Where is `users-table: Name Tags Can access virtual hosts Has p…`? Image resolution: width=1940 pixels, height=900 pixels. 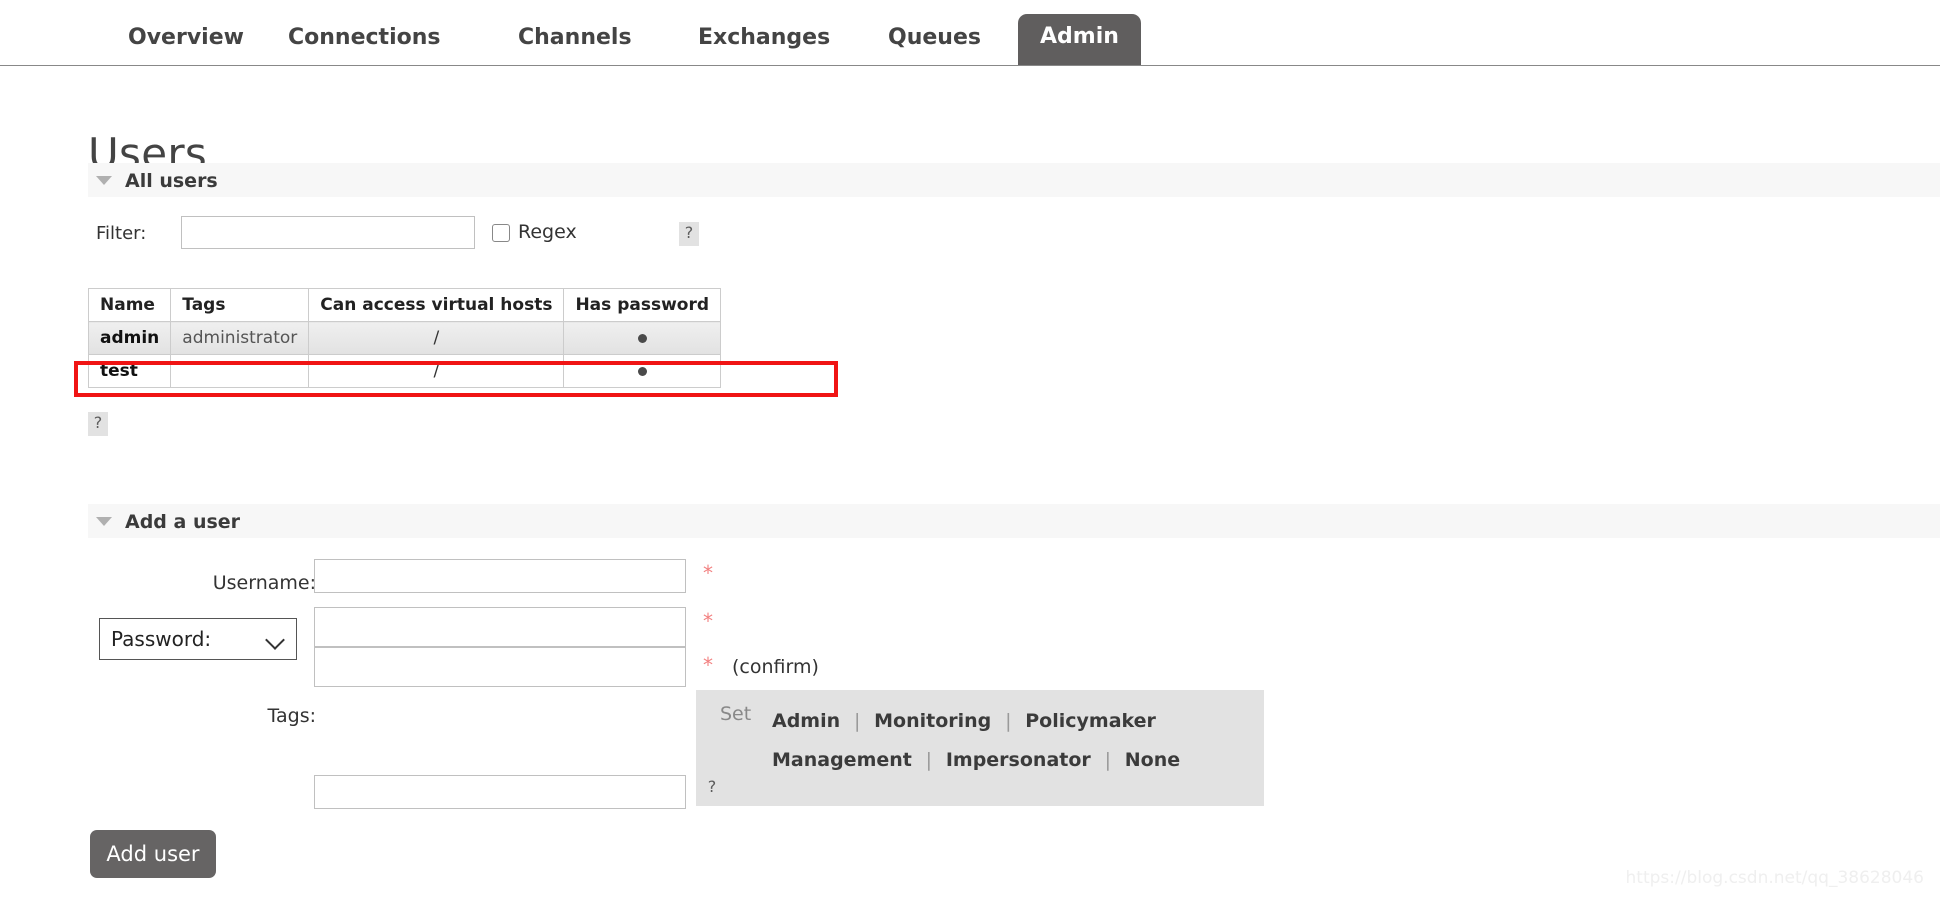 users-table: Name Tags Can access virtual hosts Has p… is located at coordinates (404, 338).